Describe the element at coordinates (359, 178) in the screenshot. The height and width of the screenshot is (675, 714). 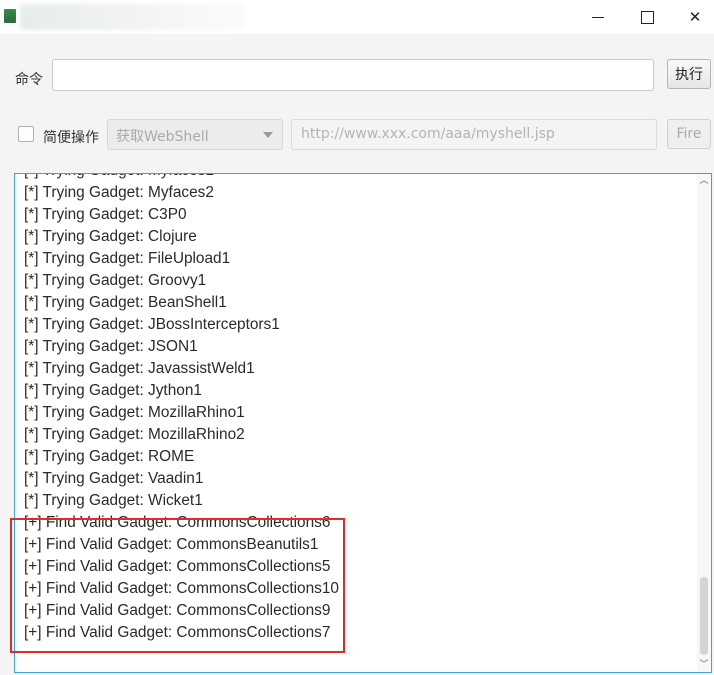
I see `log-line: [*] Trying Gadget: Myfaces1` at that location.